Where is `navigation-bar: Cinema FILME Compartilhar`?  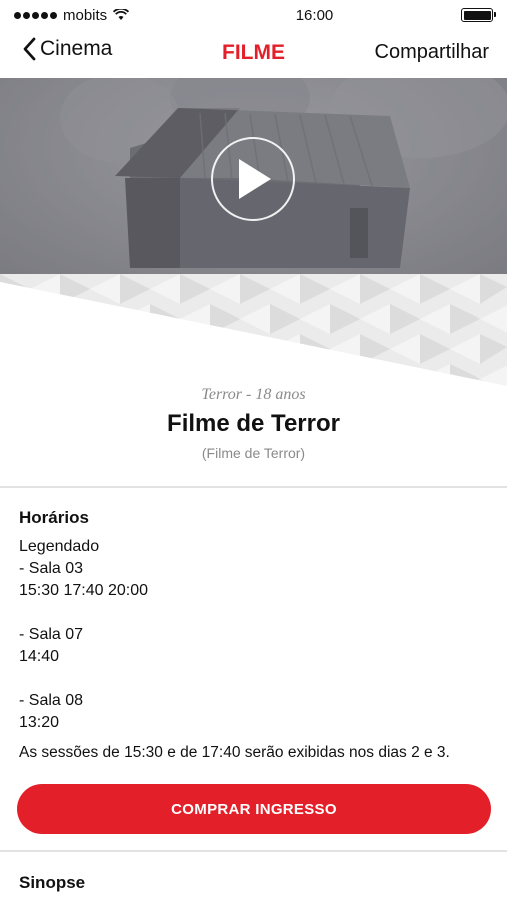 navigation-bar: Cinema FILME Compartilhar is located at coordinates (253, 53).